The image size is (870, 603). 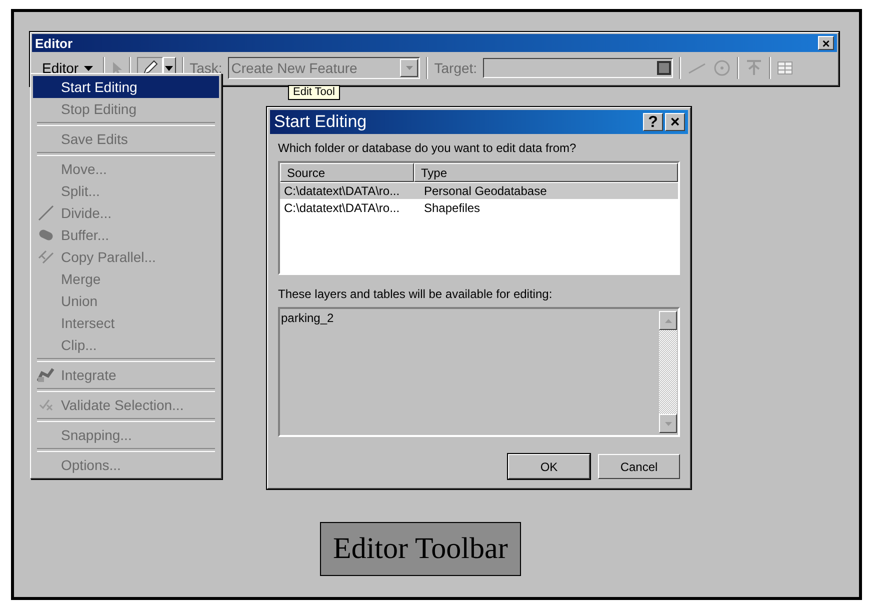 I want to click on tooltip: Edit Tool, so click(x=314, y=92).